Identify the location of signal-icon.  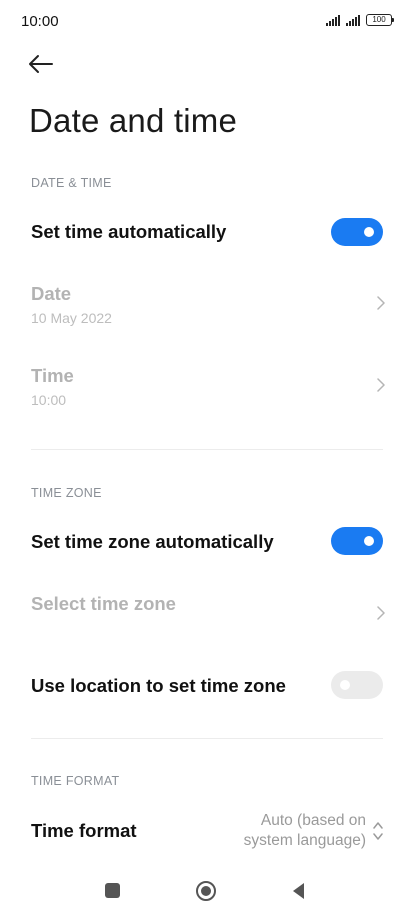
(333, 20).